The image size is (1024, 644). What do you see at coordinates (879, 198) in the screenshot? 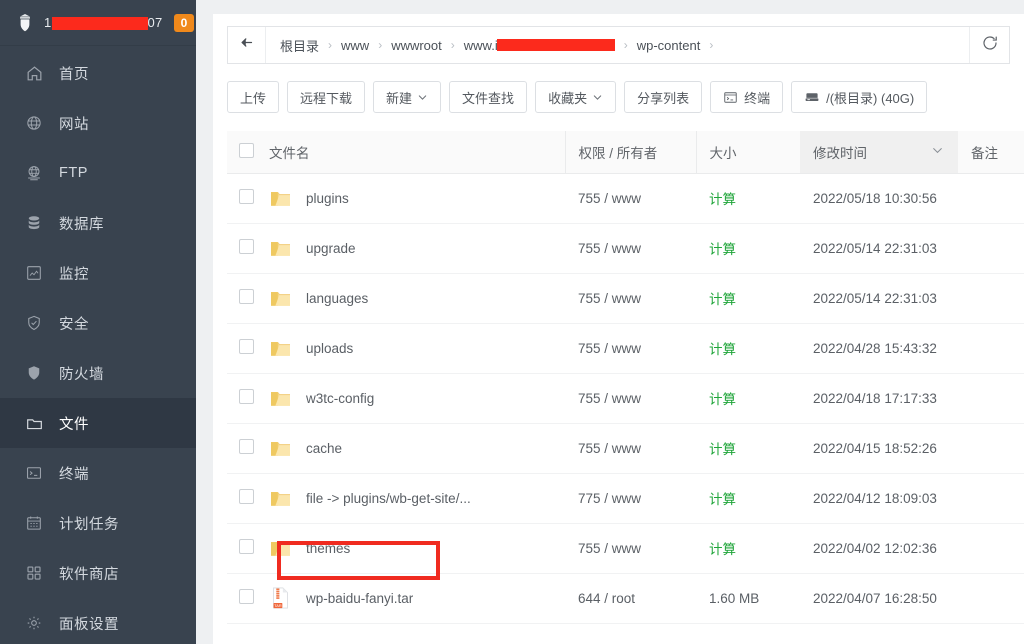
I see `modified-time-cell: 2022/05/18 10:30:56` at bounding box center [879, 198].